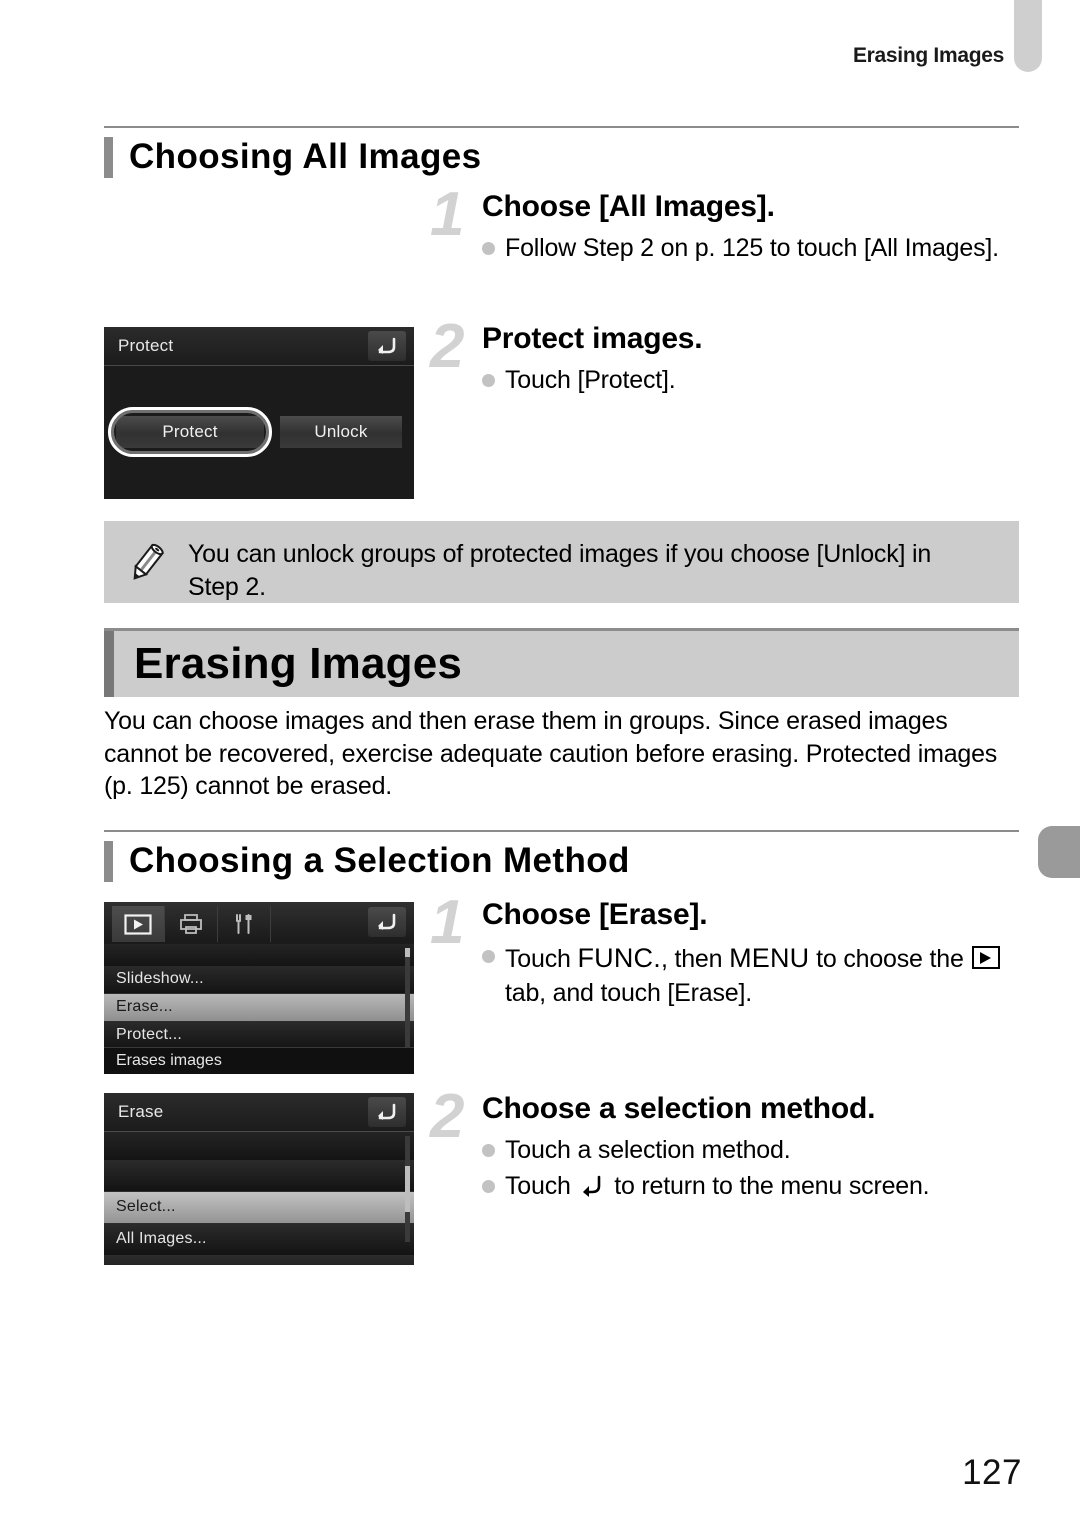 This screenshot has height=1521, width=1080. What do you see at coordinates (298, 663) in the screenshot?
I see `chapter-heading-label: Erasing Images` at bounding box center [298, 663].